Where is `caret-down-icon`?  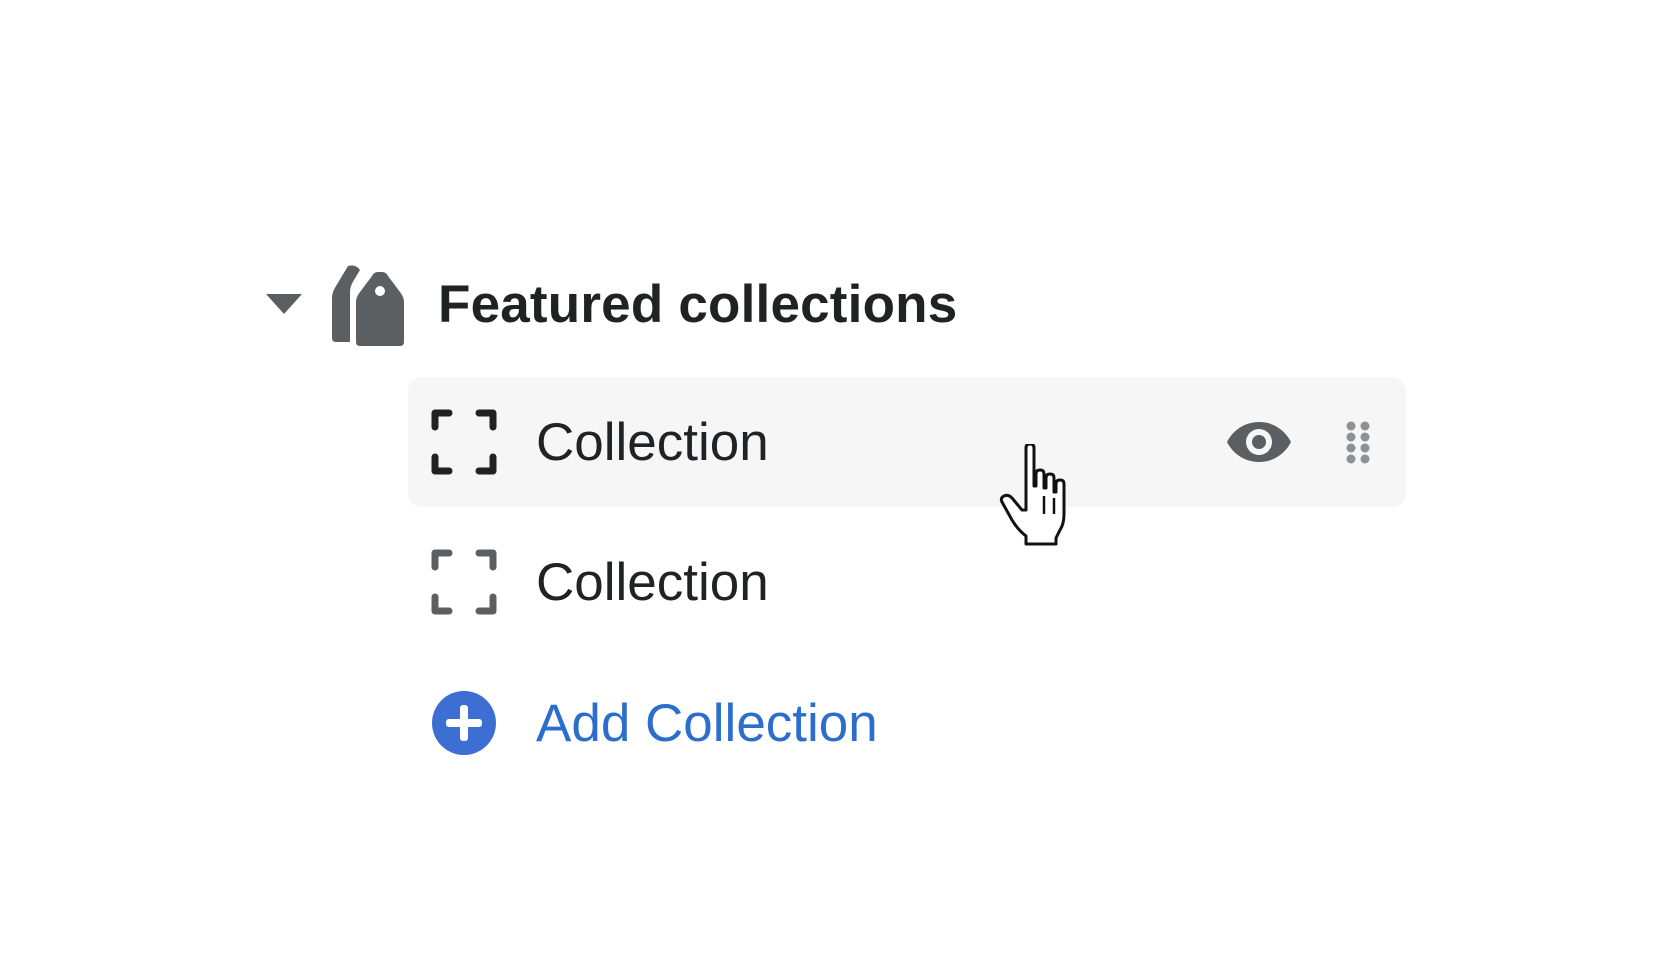
caret-down-icon is located at coordinates (284, 304).